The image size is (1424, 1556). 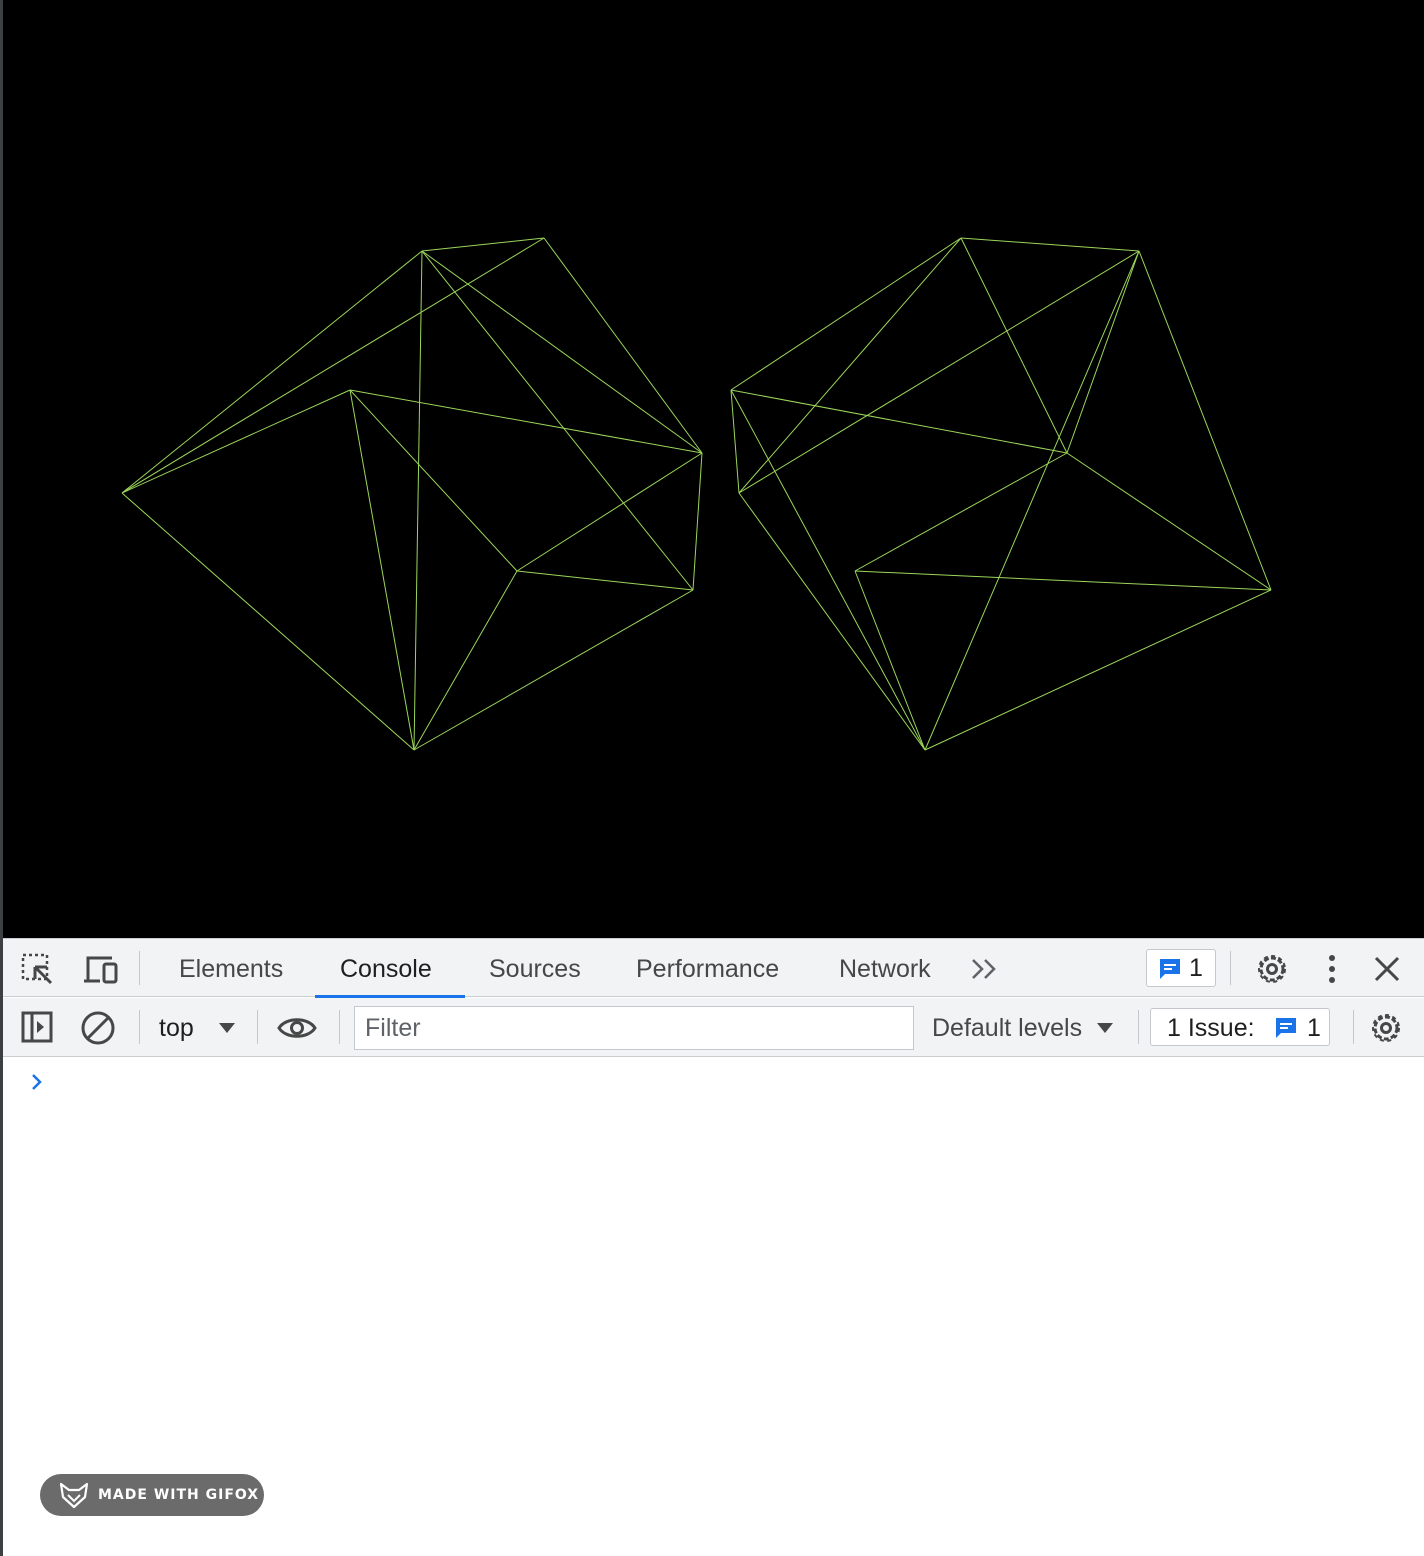 I want to click on wireframe-polyhedron-right, so click(x=1001, y=494).